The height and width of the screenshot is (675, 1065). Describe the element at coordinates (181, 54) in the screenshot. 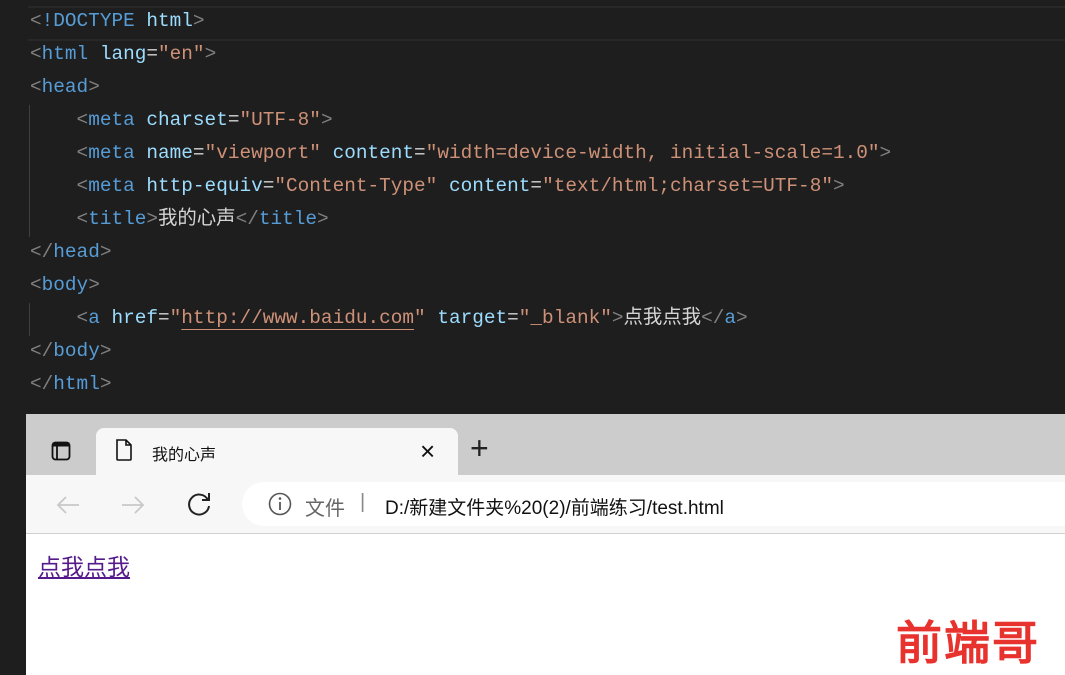

I see `code-token: "en"` at that location.